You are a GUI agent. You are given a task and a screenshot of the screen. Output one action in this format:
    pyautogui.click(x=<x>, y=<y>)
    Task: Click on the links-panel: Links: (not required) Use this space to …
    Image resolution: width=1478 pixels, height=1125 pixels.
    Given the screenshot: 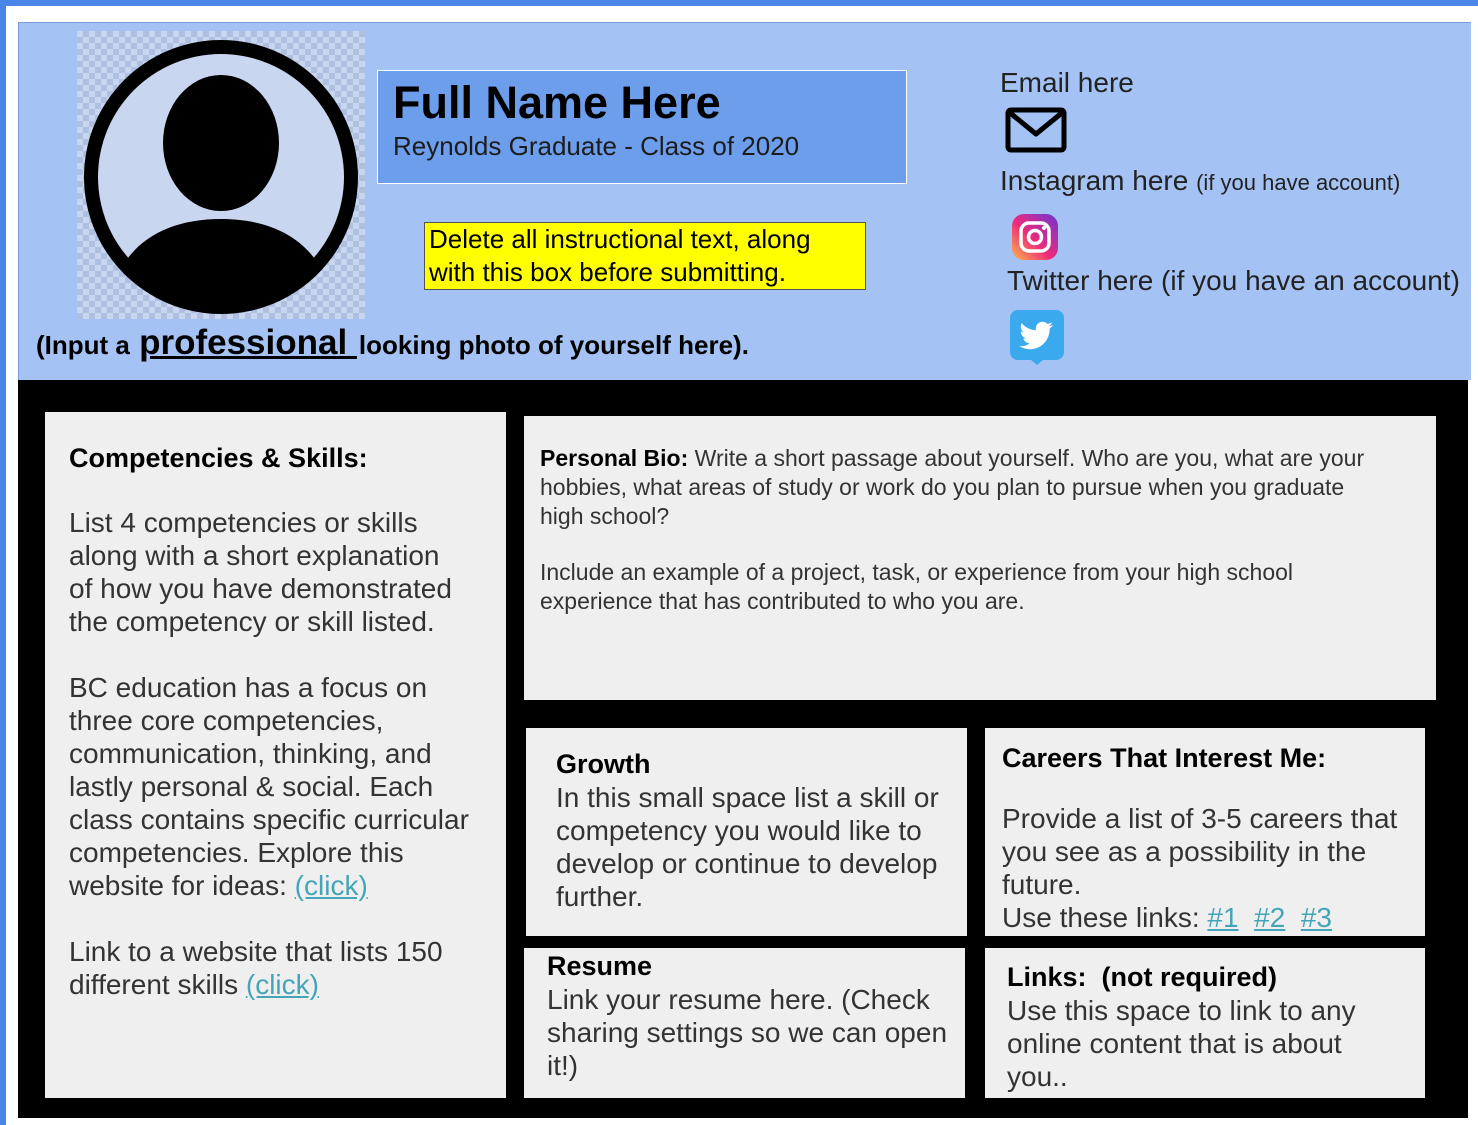 What is the action you would take?
    pyautogui.click(x=1205, y=1023)
    